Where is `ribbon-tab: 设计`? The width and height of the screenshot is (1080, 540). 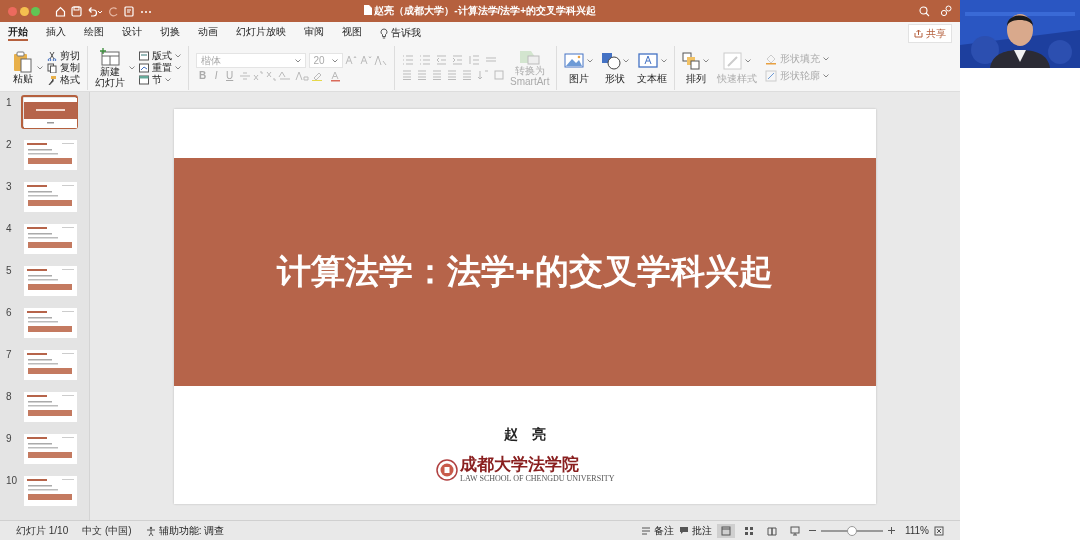
ribbon-tab: 设计 is located at coordinates (132, 33).